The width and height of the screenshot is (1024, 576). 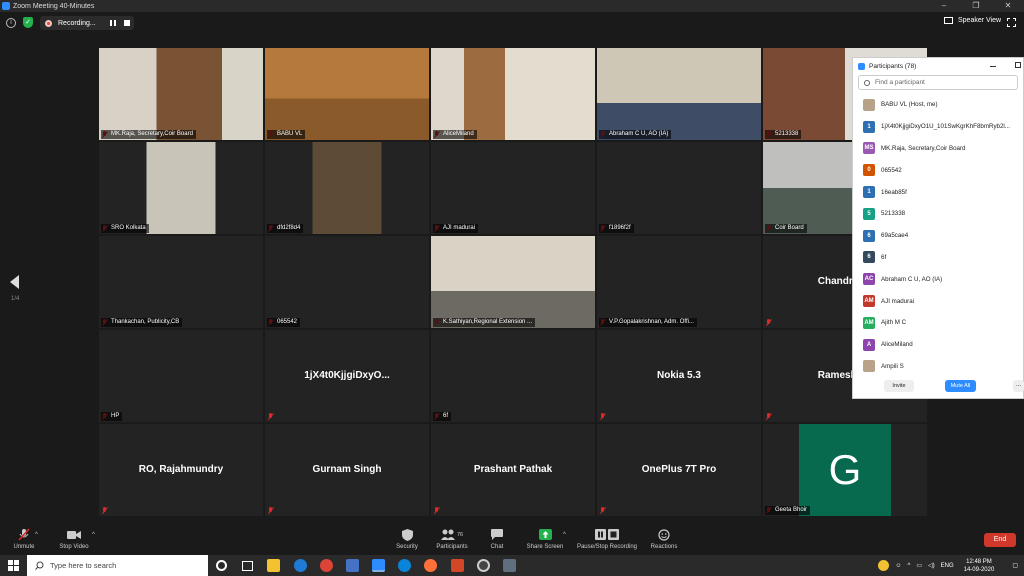 What do you see at coordinates (273, 565) in the screenshot?
I see `file-explorer-icon` at bounding box center [273, 565].